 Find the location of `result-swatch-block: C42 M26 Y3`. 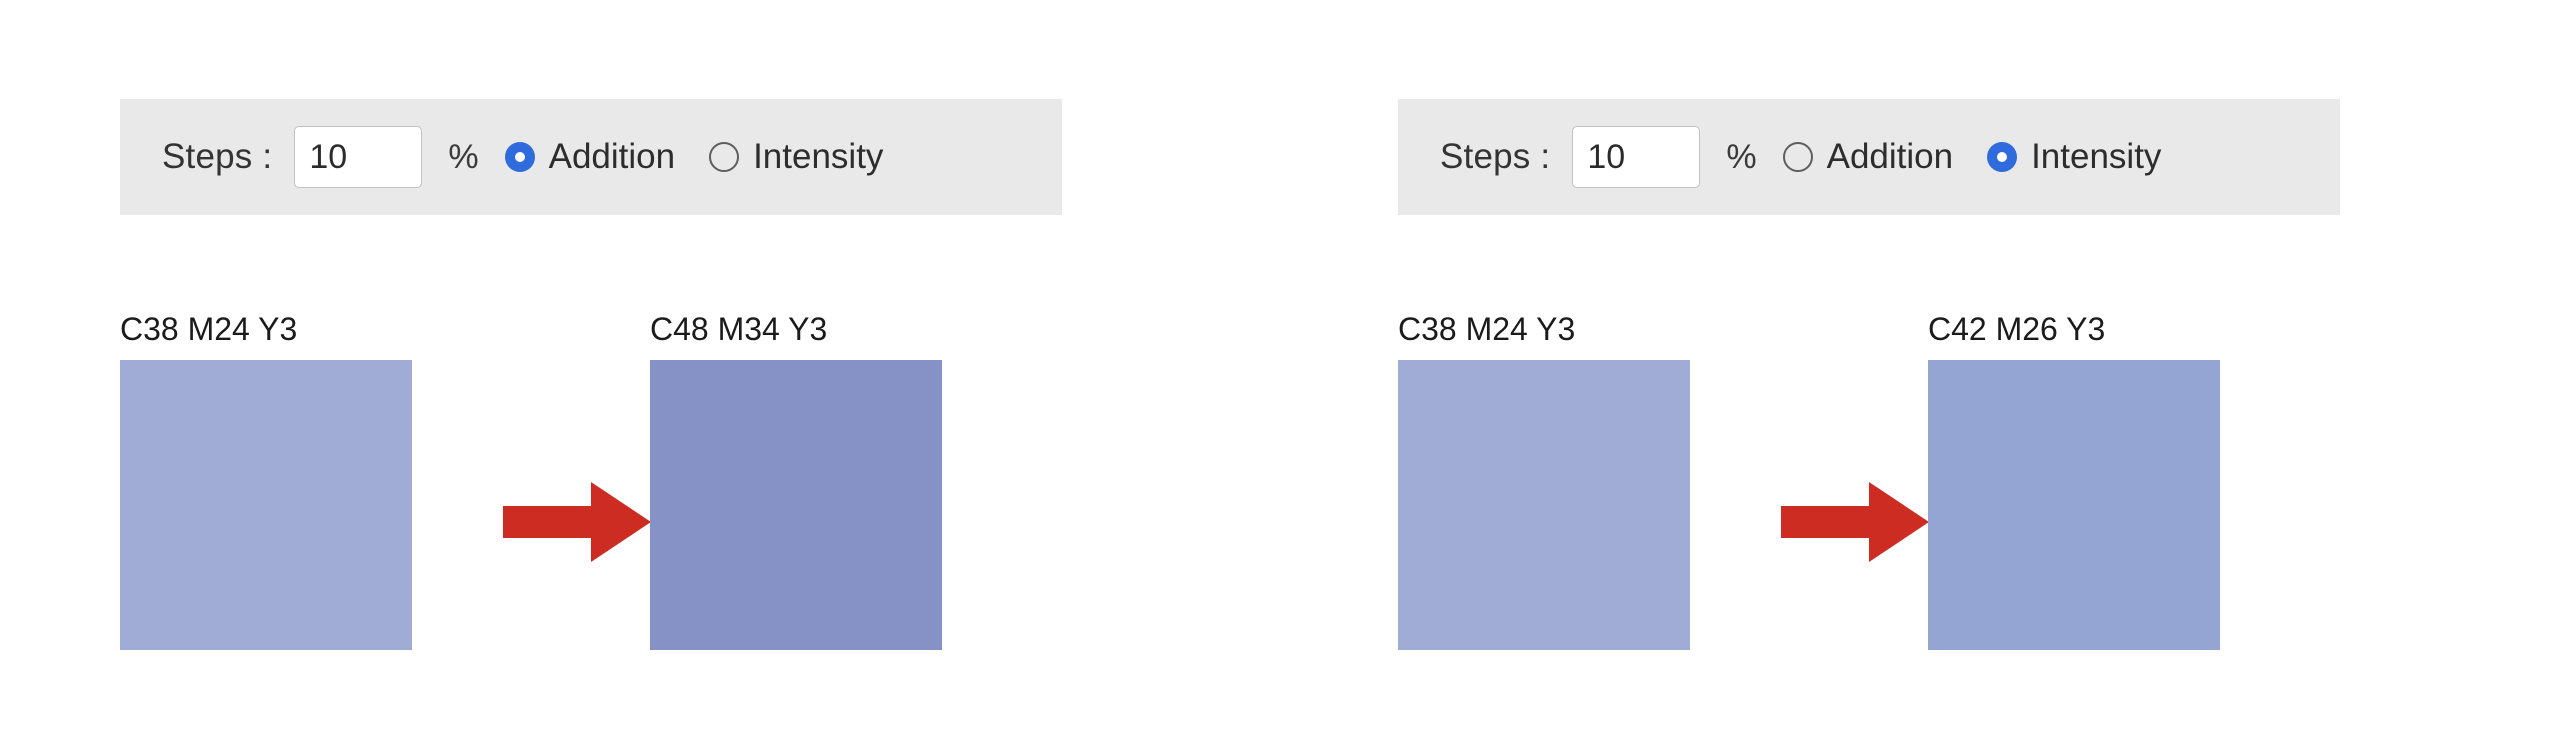

result-swatch-block: C42 M26 Y3 is located at coordinates (2074, 480).